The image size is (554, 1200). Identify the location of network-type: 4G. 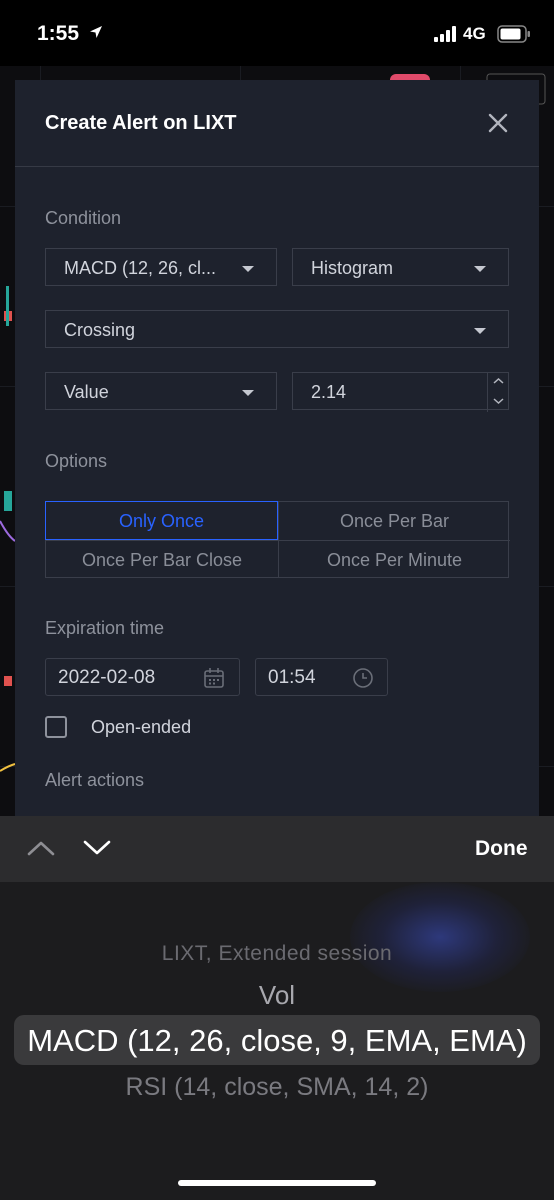
(474, 33).